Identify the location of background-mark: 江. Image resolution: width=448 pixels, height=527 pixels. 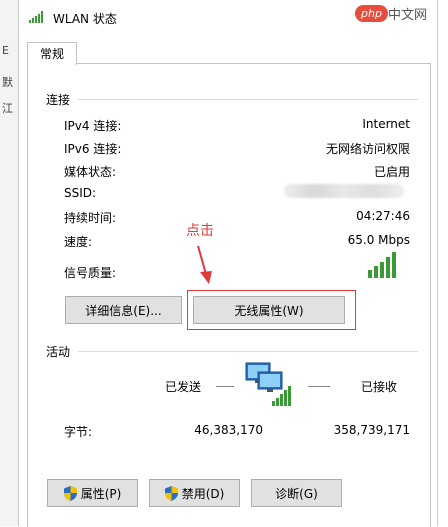
(7, 108).